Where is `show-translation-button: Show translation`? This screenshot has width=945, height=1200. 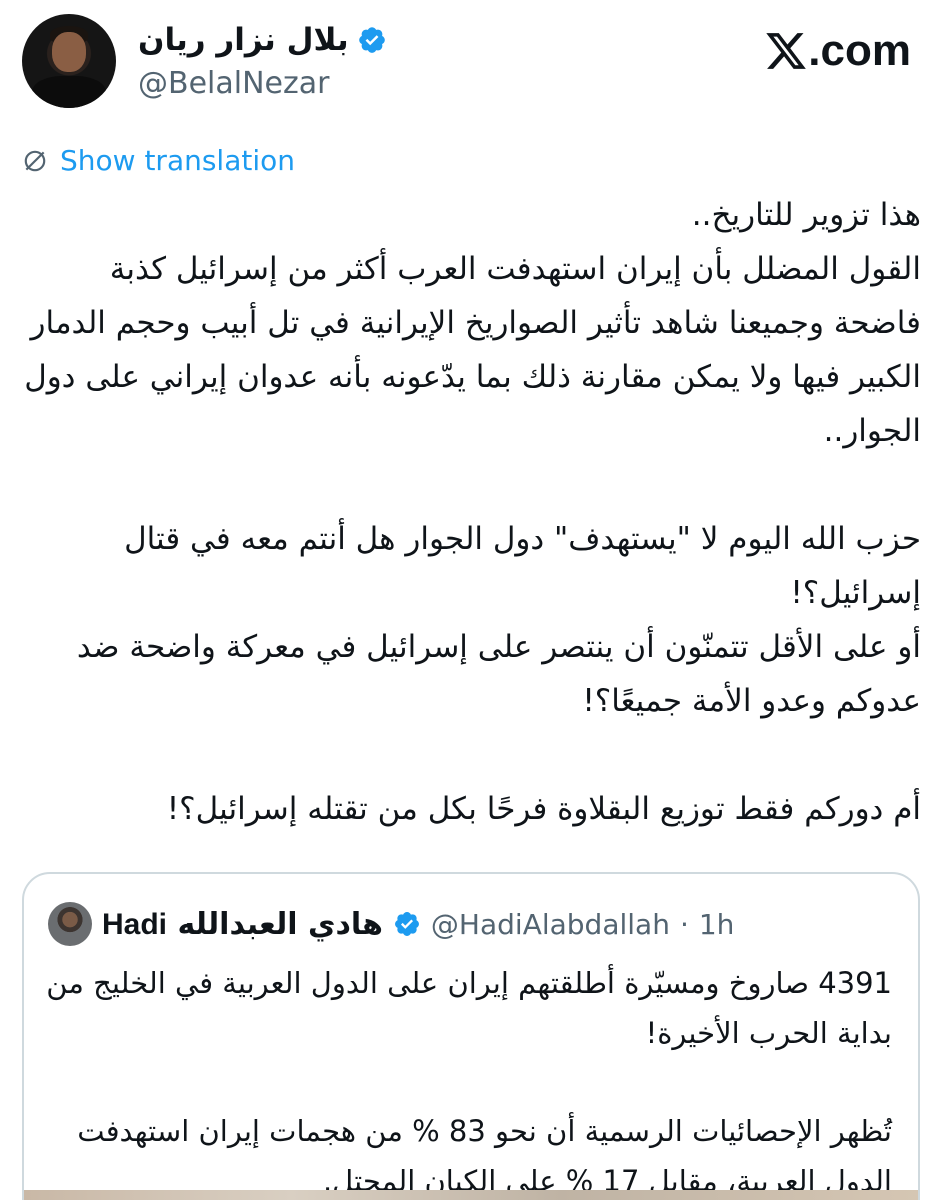
show-translation-button: Show translation is located at coordinates (158, 160).